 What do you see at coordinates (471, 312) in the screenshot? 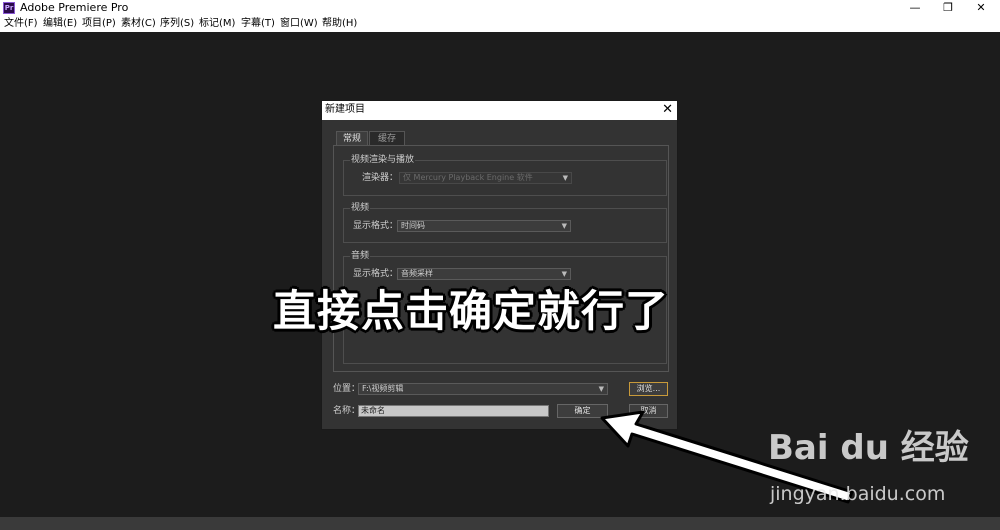
I see `overlay-caption: 直接点击确定就行了` at bounding box center [471, 312].